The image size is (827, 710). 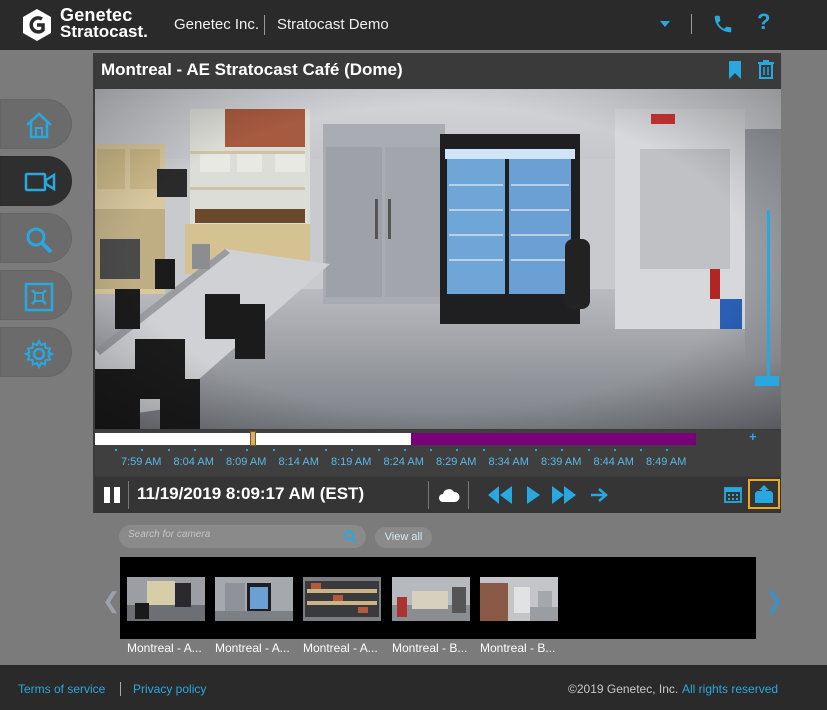 I want to click on timeline-zoom-in-button: +, so click(x=753, y=436).